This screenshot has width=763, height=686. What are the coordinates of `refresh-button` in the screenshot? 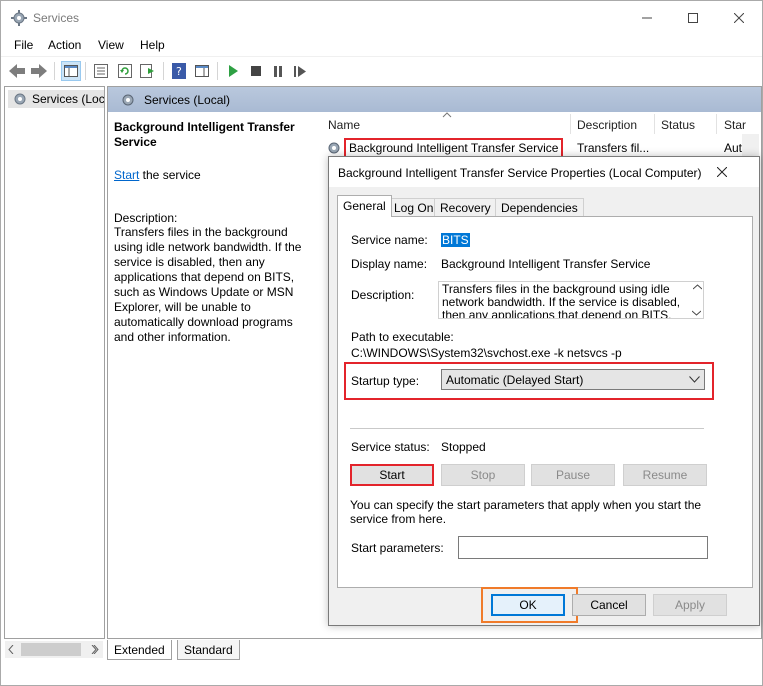 It's located at (125, 71).